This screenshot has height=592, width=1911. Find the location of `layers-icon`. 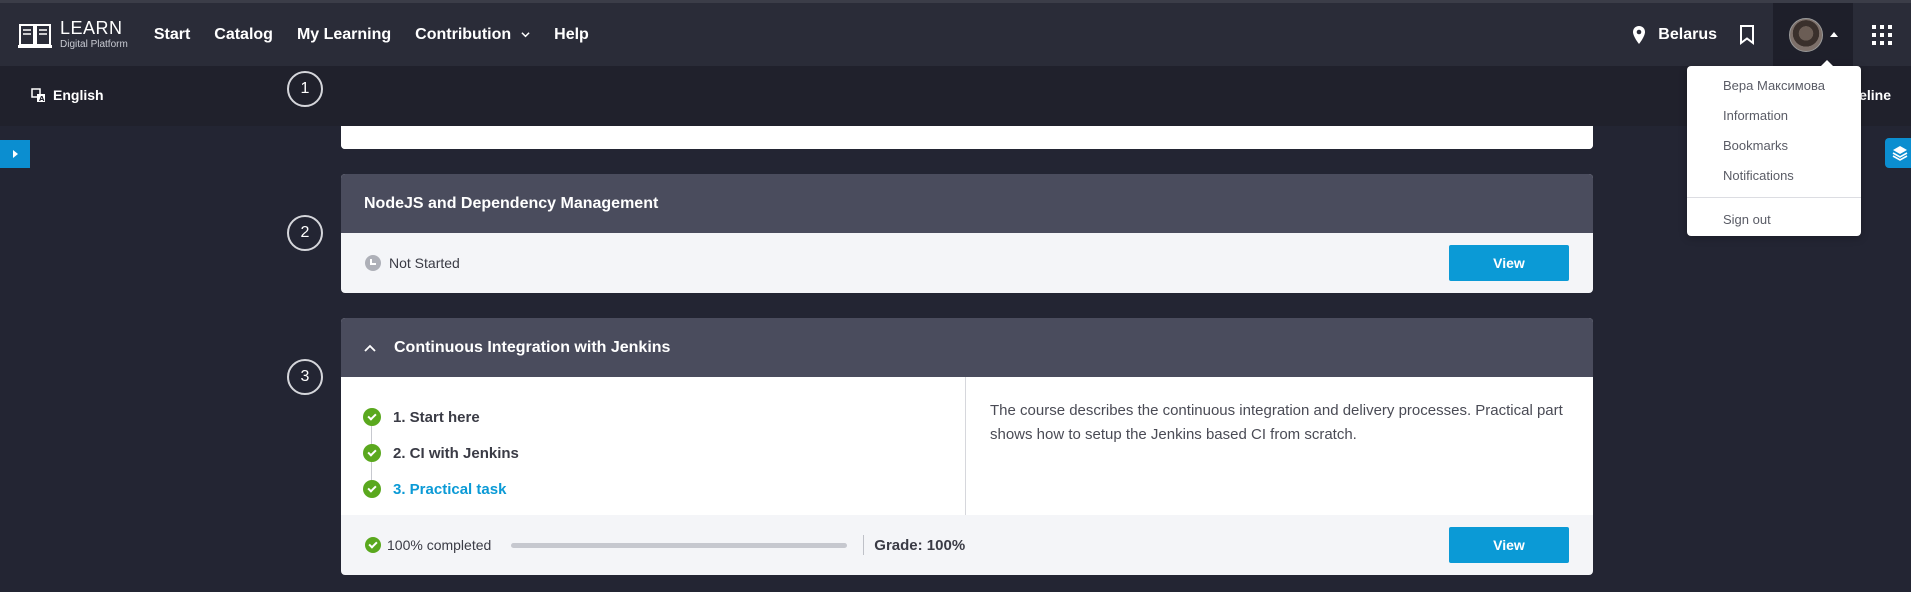

layers-icon is located at coordinates (1900, 153).